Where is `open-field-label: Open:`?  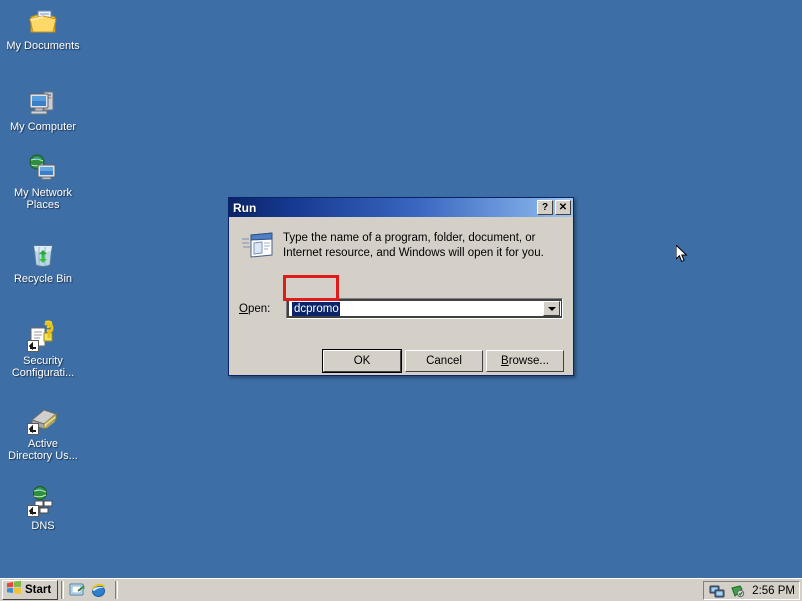
open-field-label: Open: is located at coordinates (255, 309).